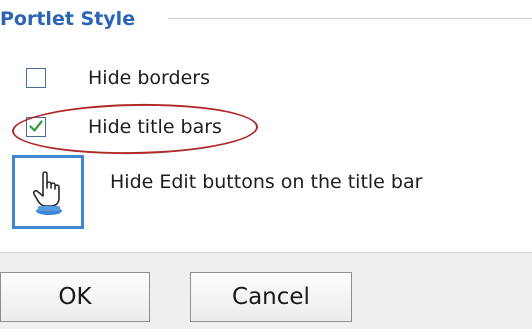 Image resolution: width=532 pixels, height=329 pixels. Describe the element at coordinates (271, 297) in the screenshot. I see `cancel-button: Cancel` at that location.